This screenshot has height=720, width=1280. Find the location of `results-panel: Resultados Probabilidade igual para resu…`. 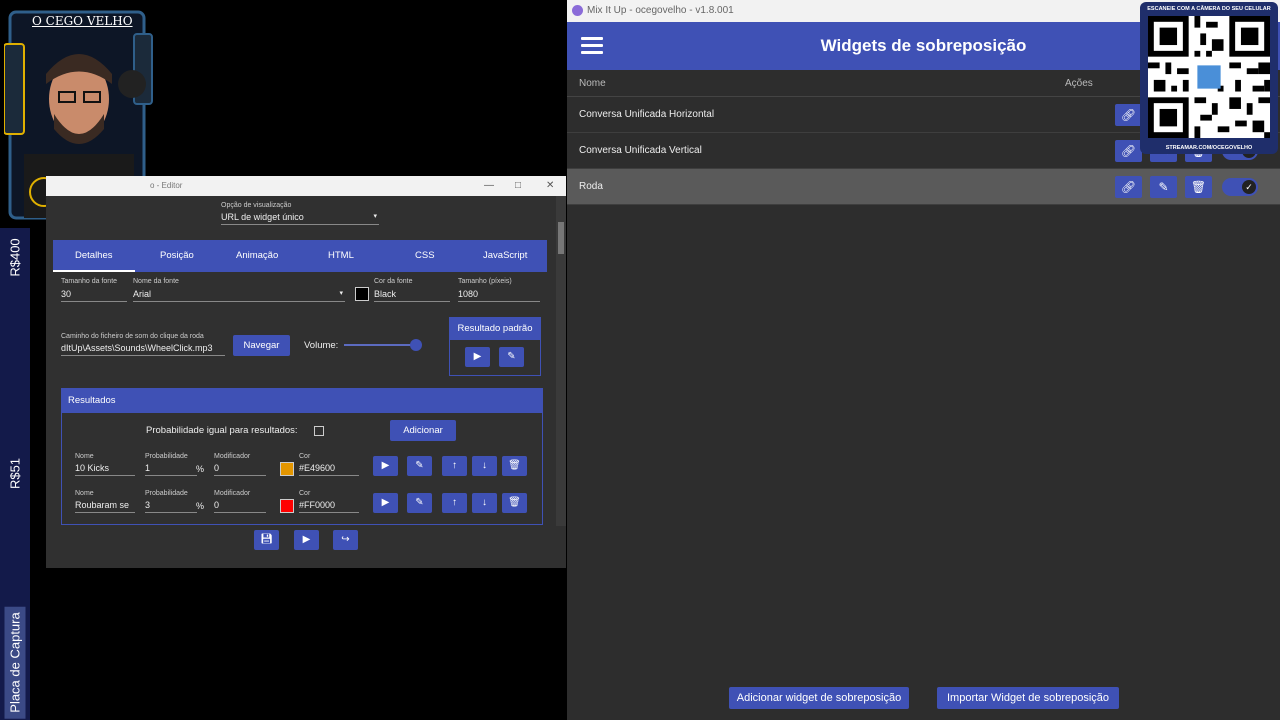

results-panel: Resultados Probabilidade igual para resu… is located at coordinates (302, 456).